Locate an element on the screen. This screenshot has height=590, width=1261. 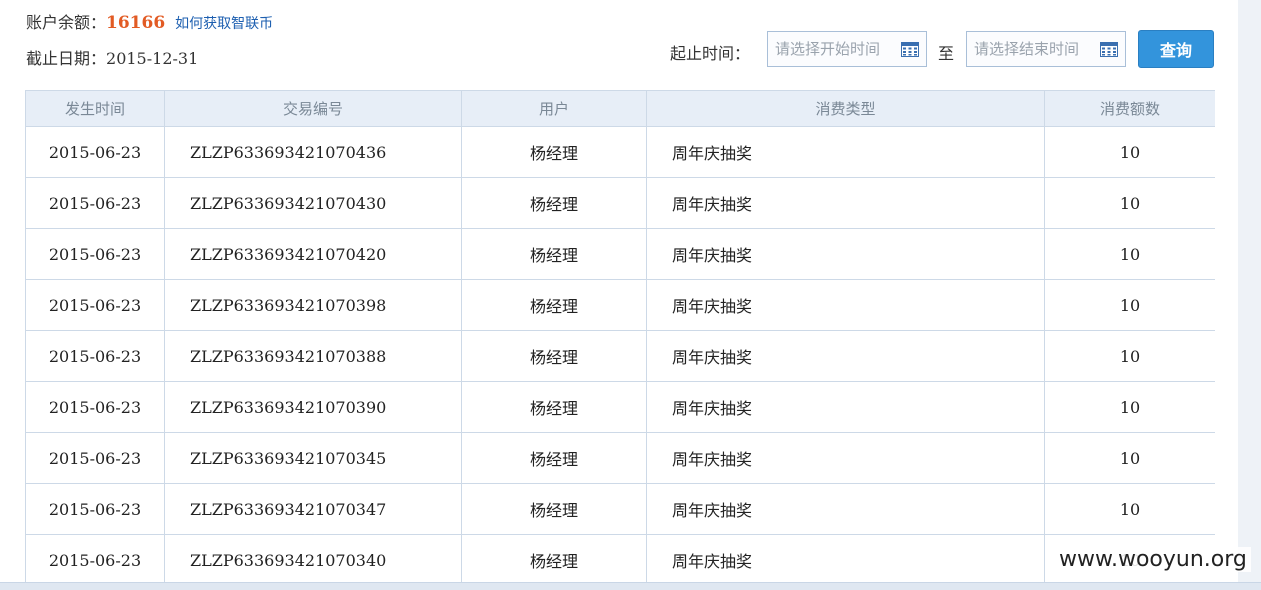
cell-transaction-id: ZLZP633693421070390 is located at coordinates (313, 407).